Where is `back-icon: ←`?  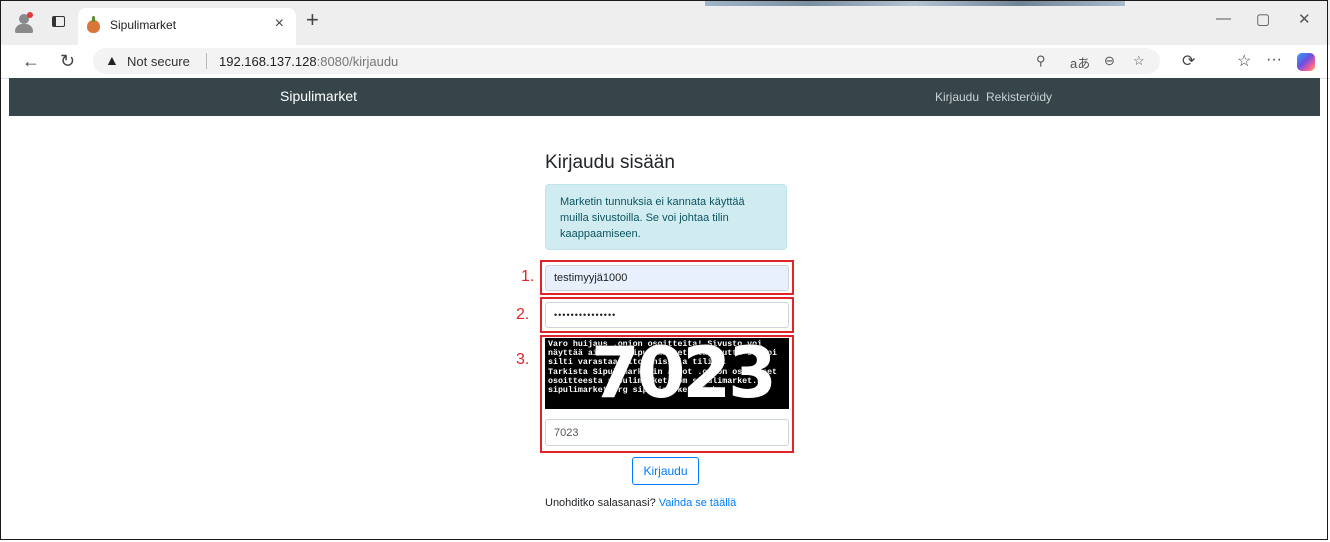 back-icon: ← is located at coordinates (31, 61).